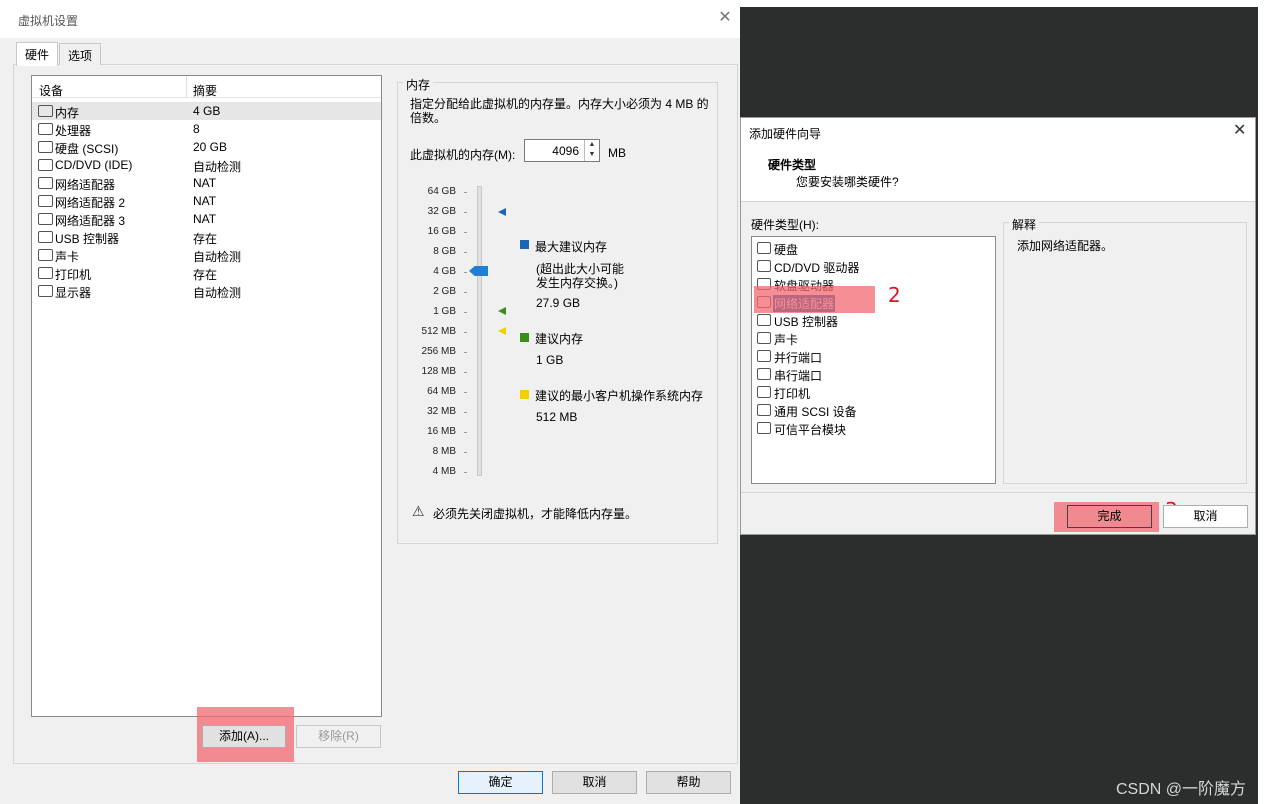 This screenshot has height=804, width=1269. What do you see at coordinates (786, 250) in the screenshot?
I see `hardware-item-label: 硬盘` at bounding box center [786, 250].